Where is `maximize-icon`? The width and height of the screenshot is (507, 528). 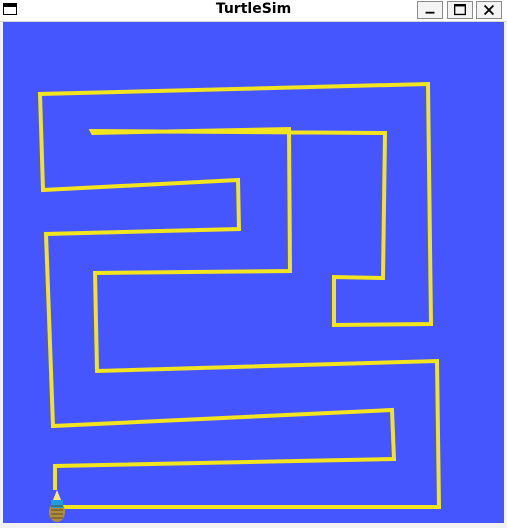 maximize-icon is located at coordinates (460, 10).